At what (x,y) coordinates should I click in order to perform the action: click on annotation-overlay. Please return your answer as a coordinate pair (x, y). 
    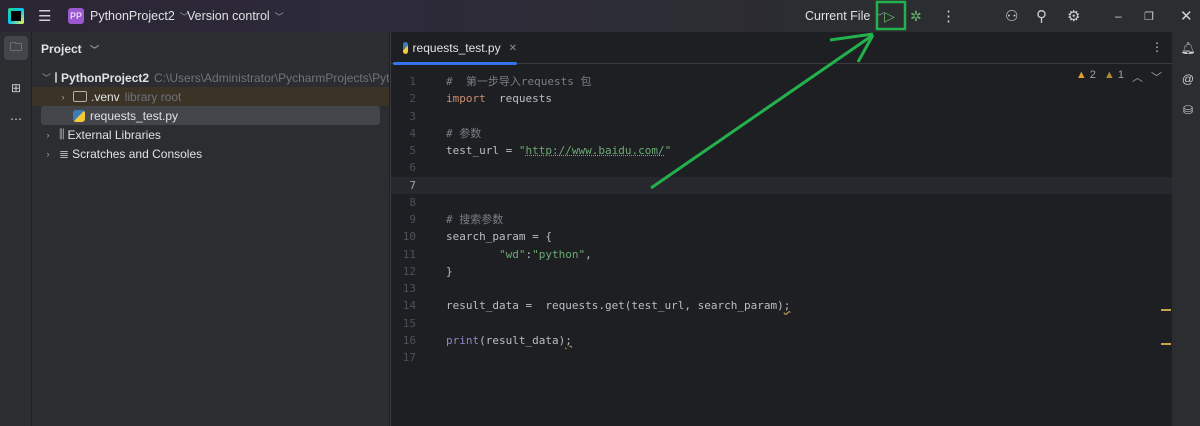
    Looking at the image, I should click on (778, 95).